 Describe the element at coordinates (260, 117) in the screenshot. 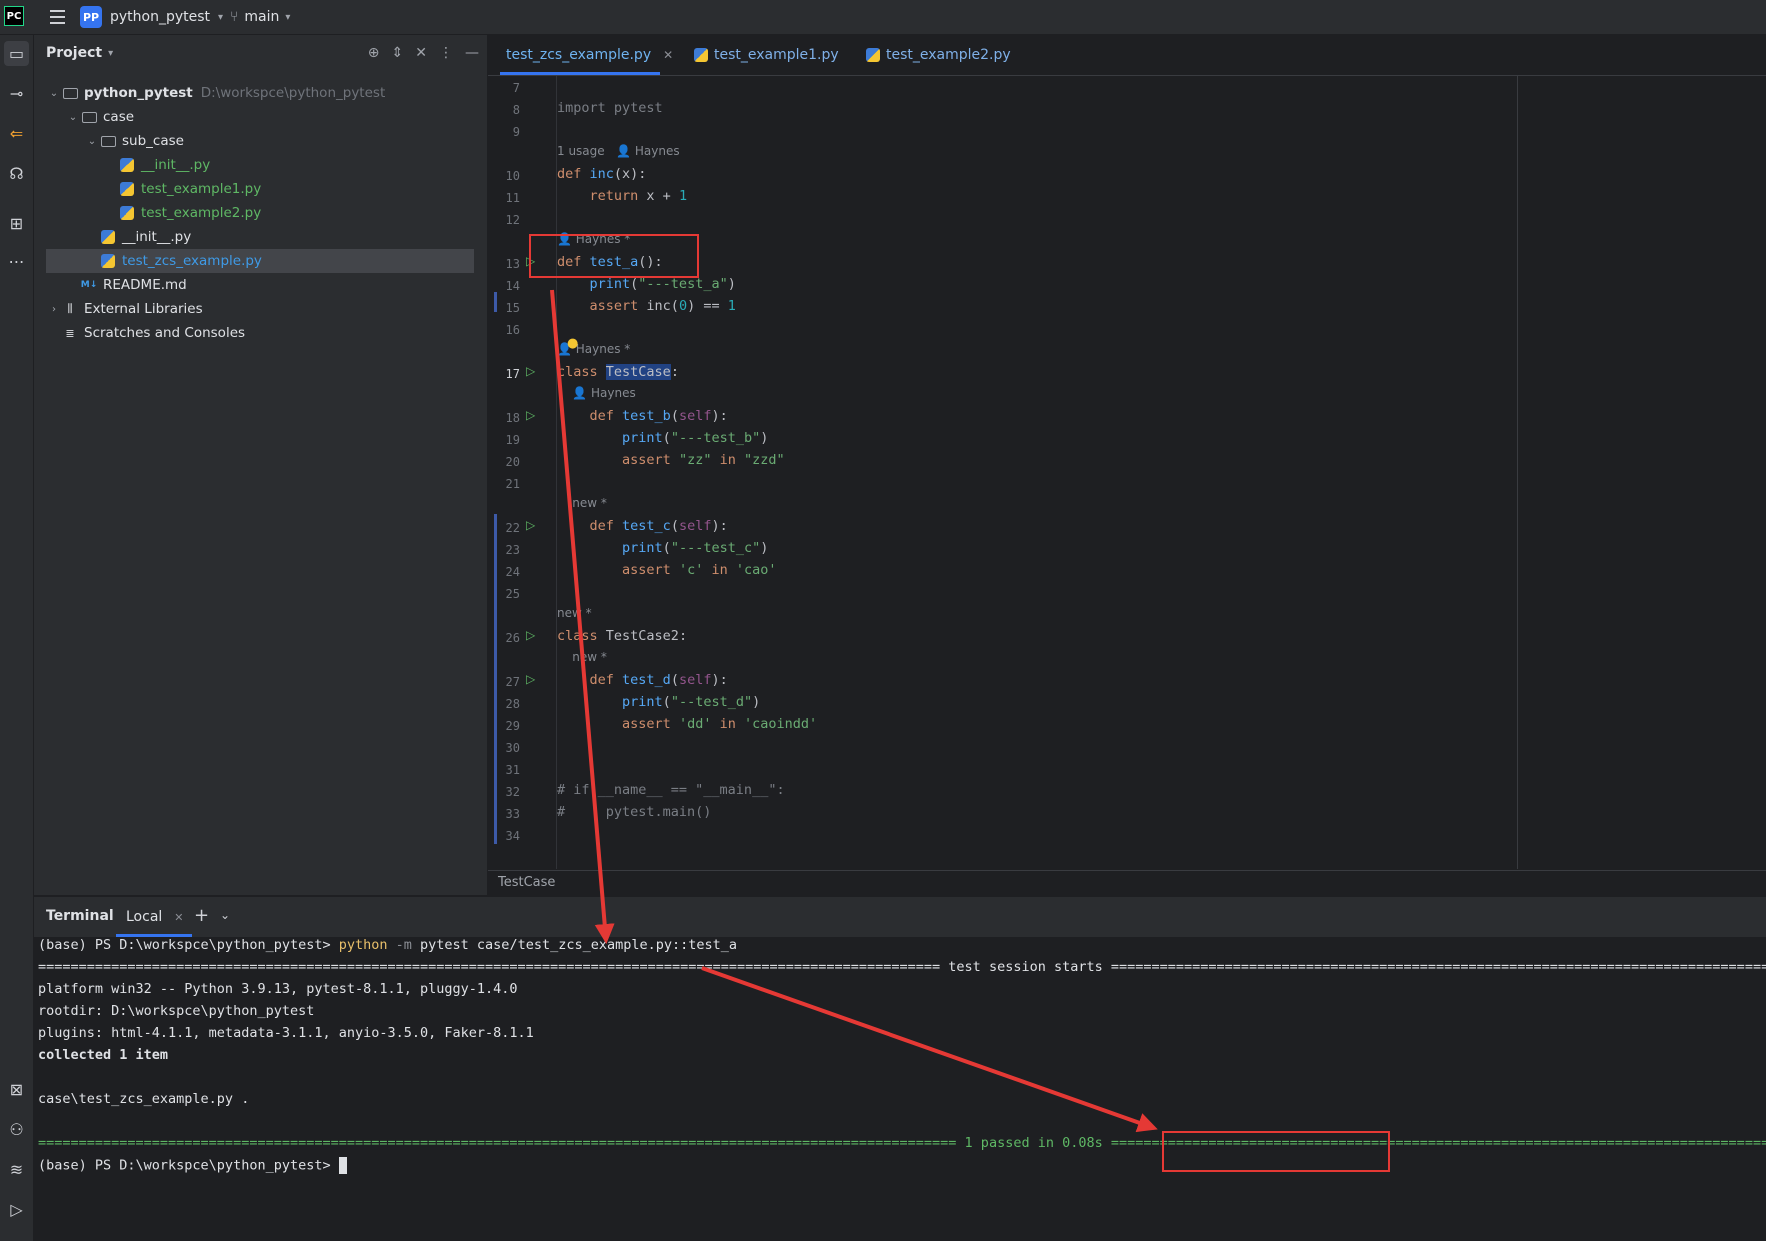

I see `tree-item-case: ⌄ case` at that location.